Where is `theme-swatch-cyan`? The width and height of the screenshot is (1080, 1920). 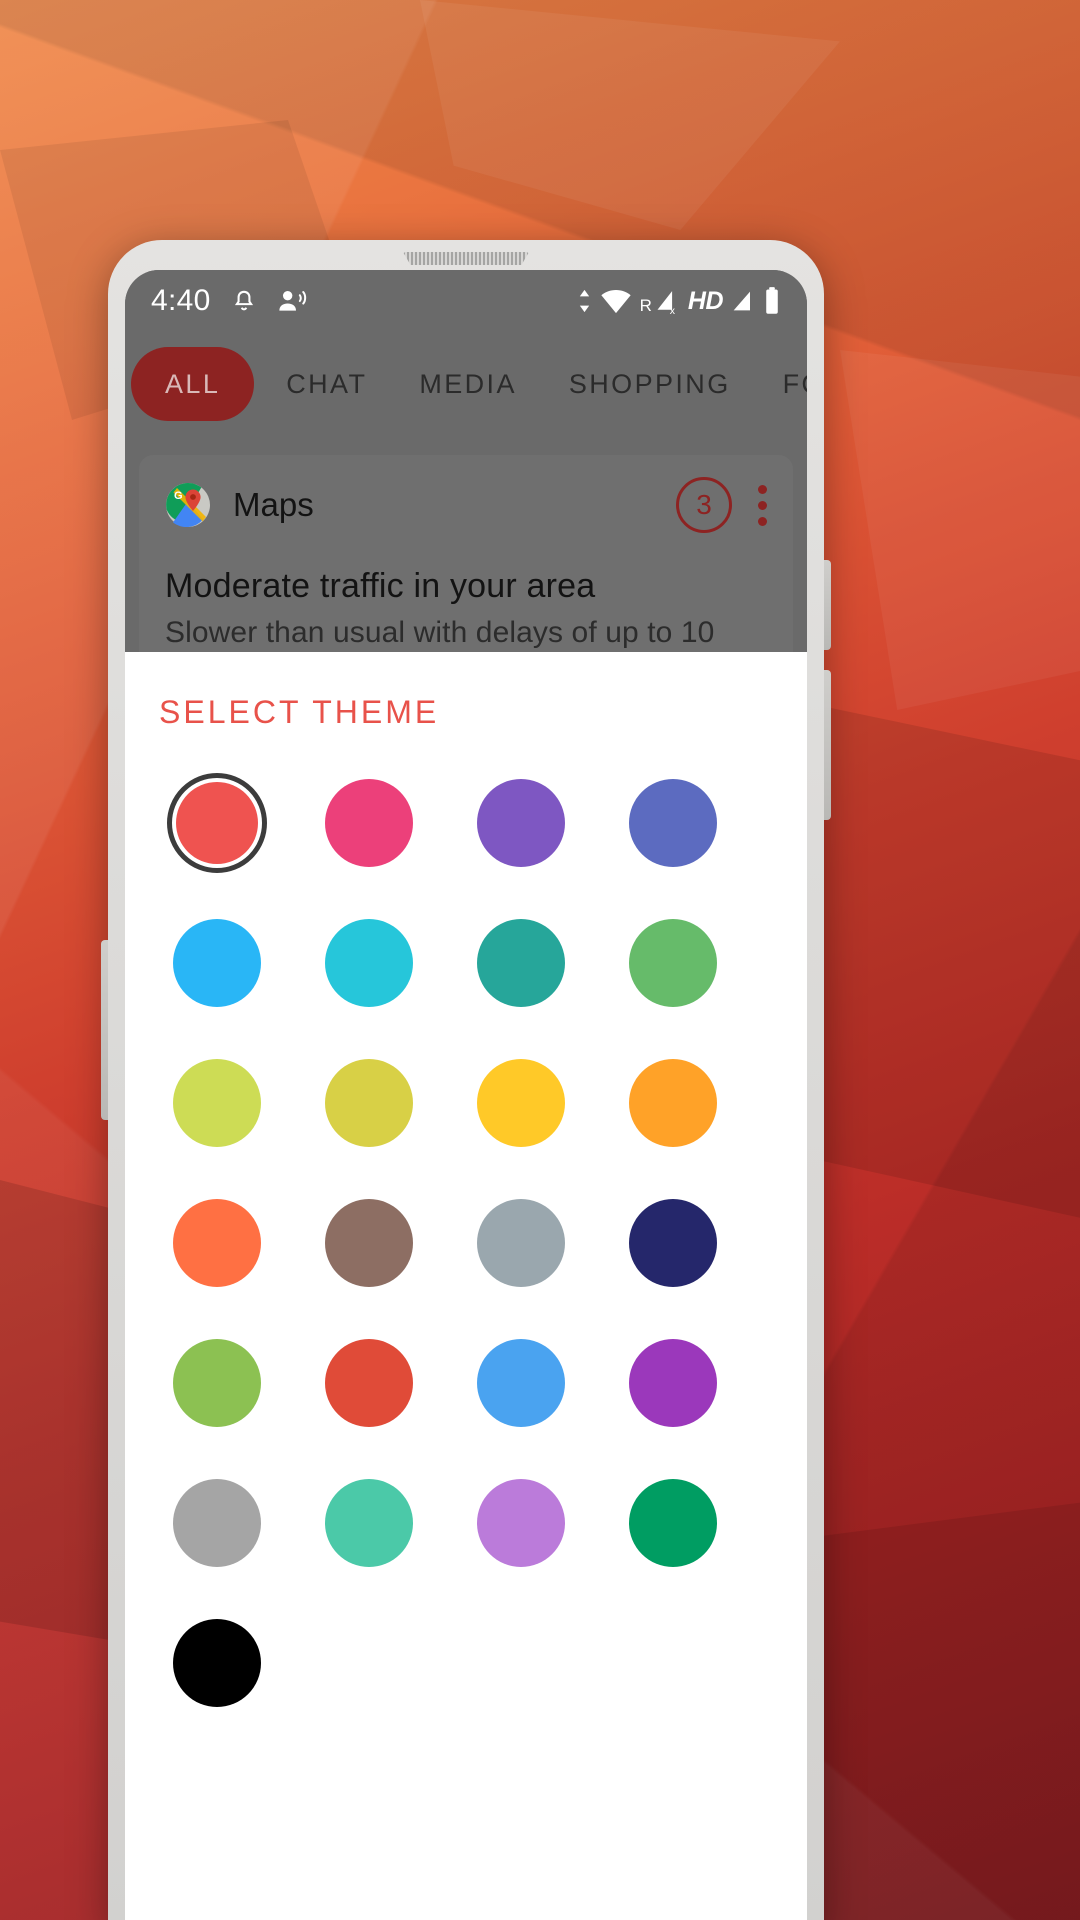 theme-swatch-cyan is located at coordinates (369, 963).